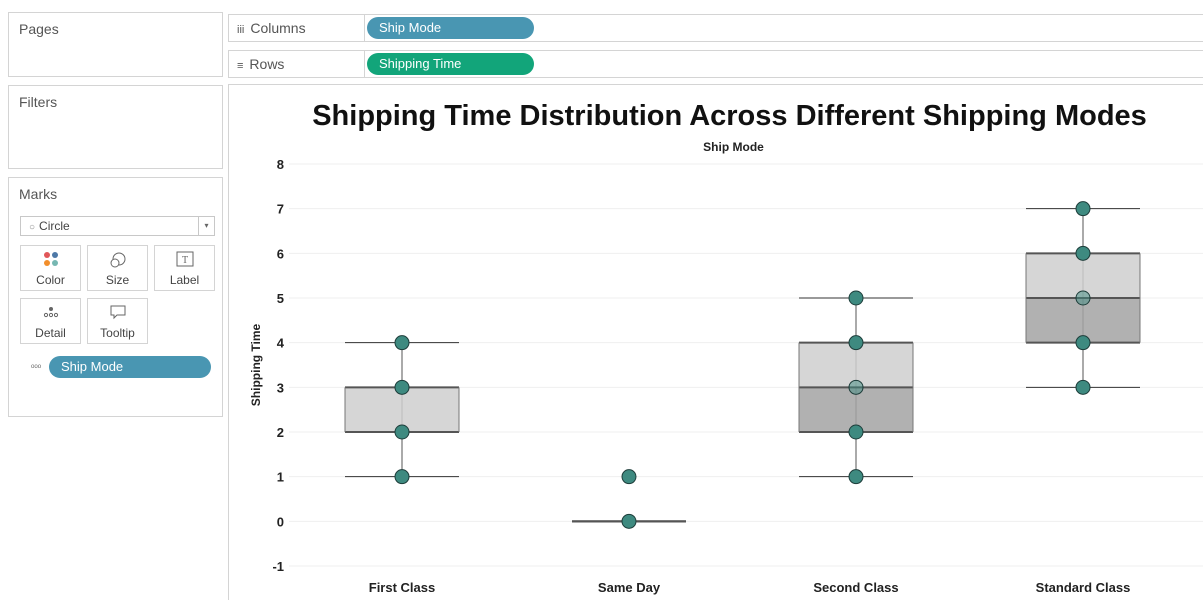  I want to click on y-tick-label: 1, so click(280, 477).